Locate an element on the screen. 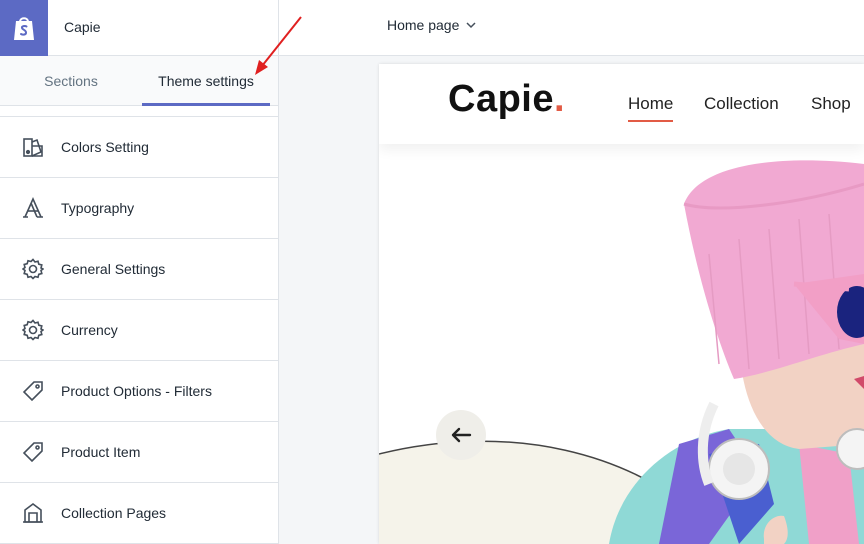 Image resolution: width=864 pixels, height=544 pixels. sidebar-tabs: Sections Theme settings is located at coordinates (139, 81).